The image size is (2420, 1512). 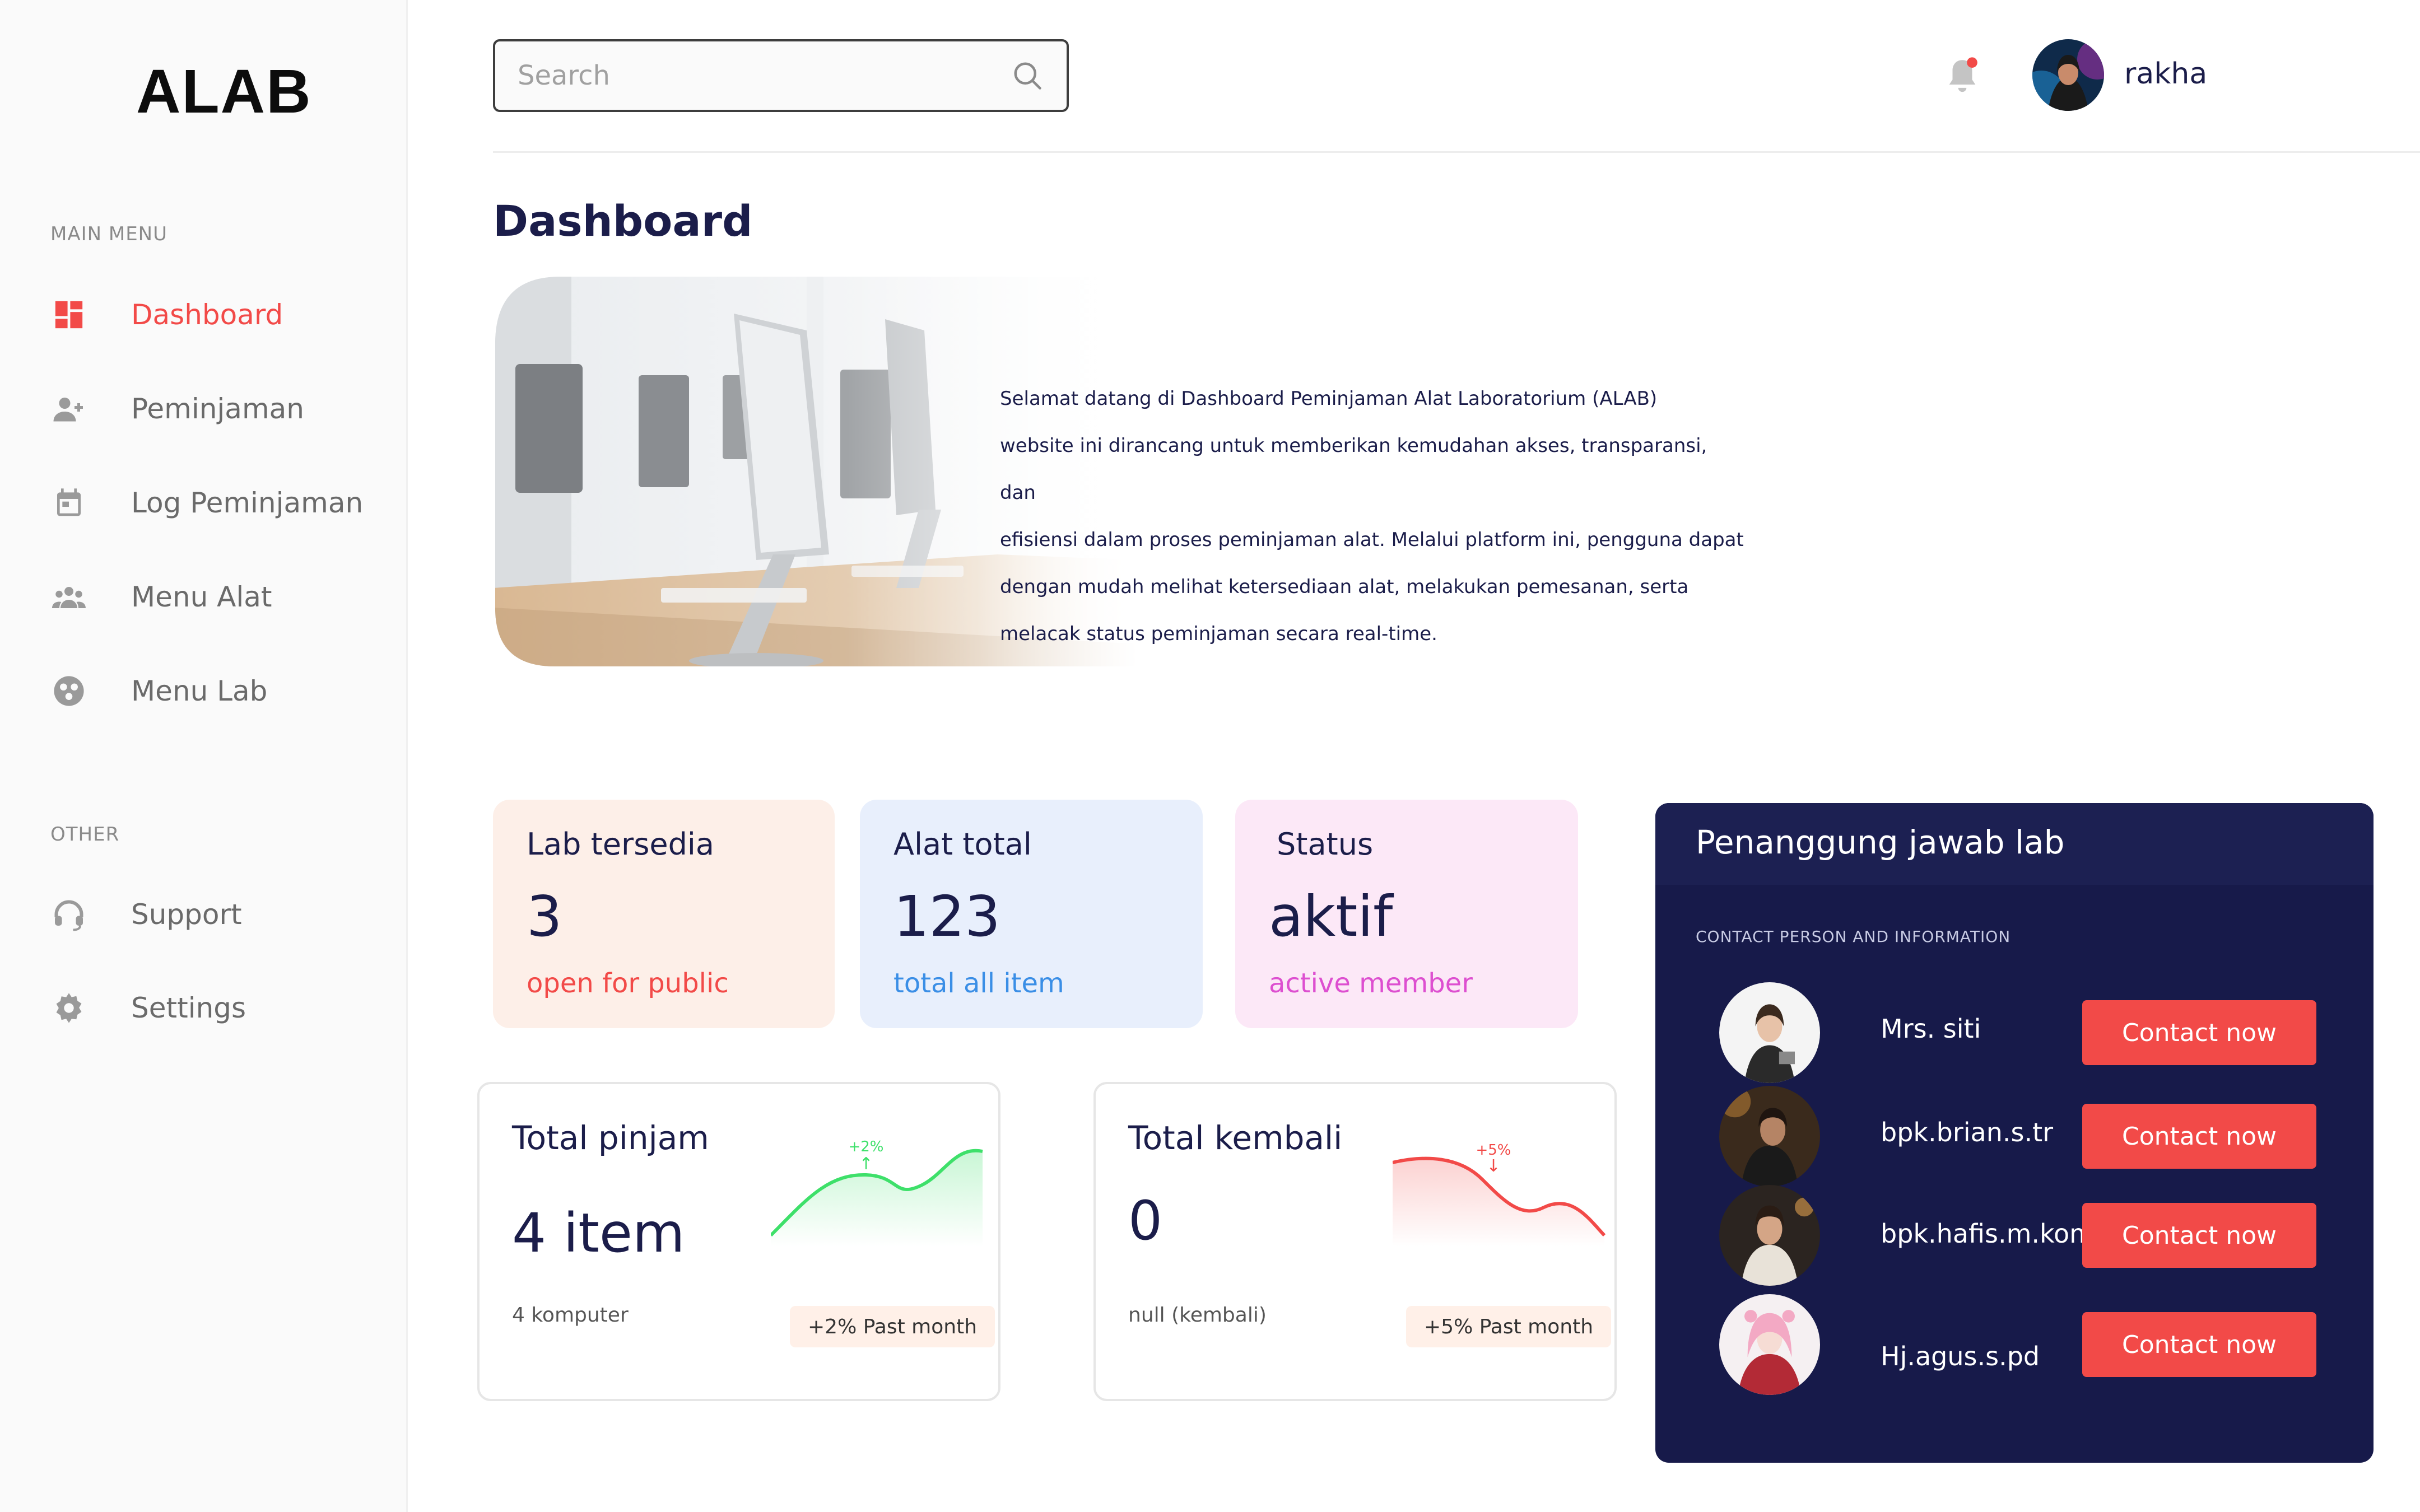 I want to click on sidebar-item-dashboard: Dashboard, so click(x=224, y=315).